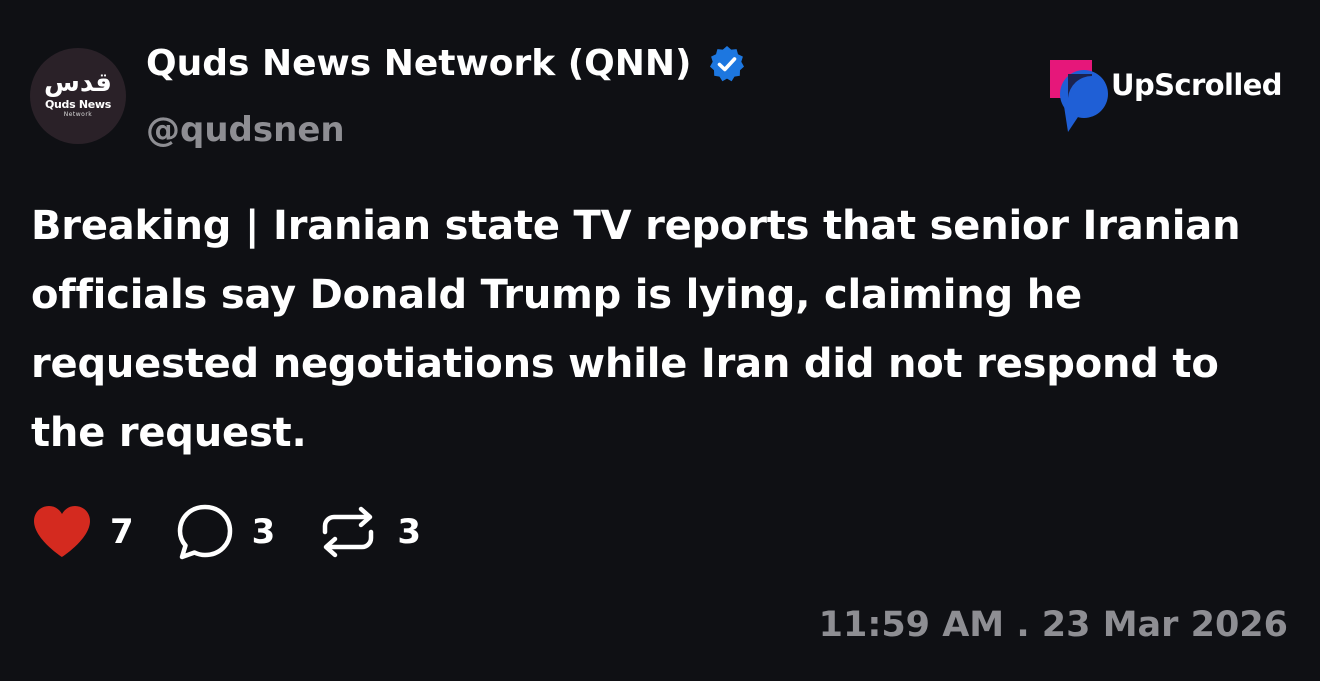 This screenshot has width=1320, height=681. I want to click on avatar: قدس Quds News Network, so click(78, 96).